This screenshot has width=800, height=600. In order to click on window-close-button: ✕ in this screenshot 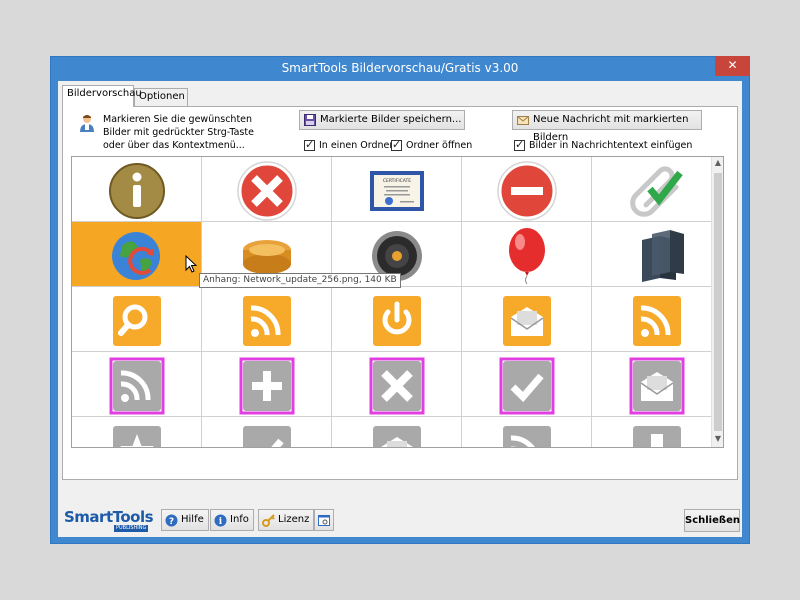, I will do `click(732, 66)`.